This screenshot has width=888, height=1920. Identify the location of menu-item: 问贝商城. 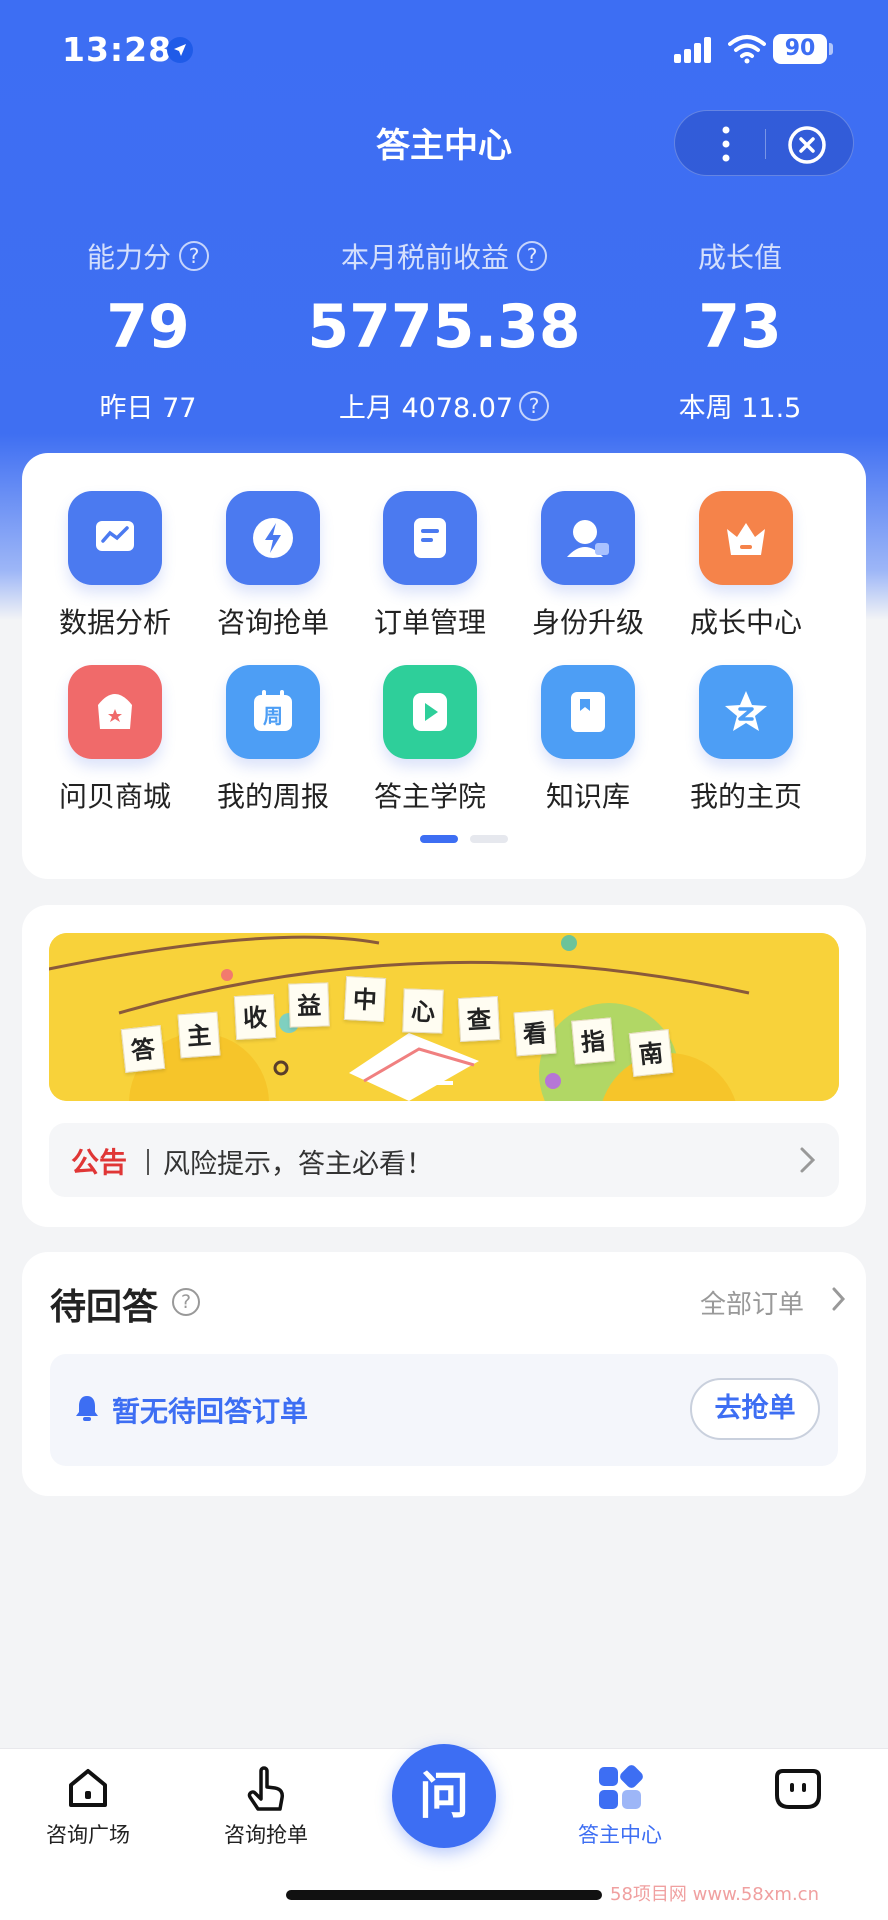
(115, 740).